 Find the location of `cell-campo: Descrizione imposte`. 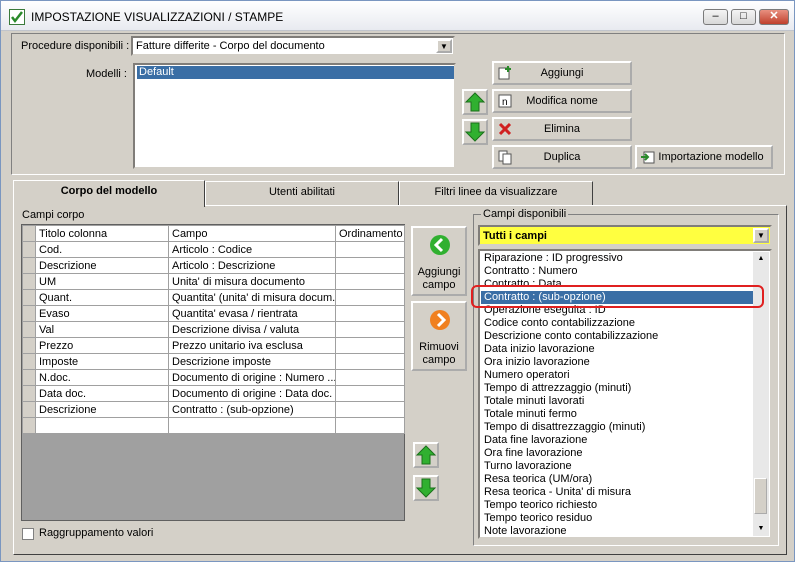

cell-campo: Descrizione imposte is located at coordinates (252, 361).